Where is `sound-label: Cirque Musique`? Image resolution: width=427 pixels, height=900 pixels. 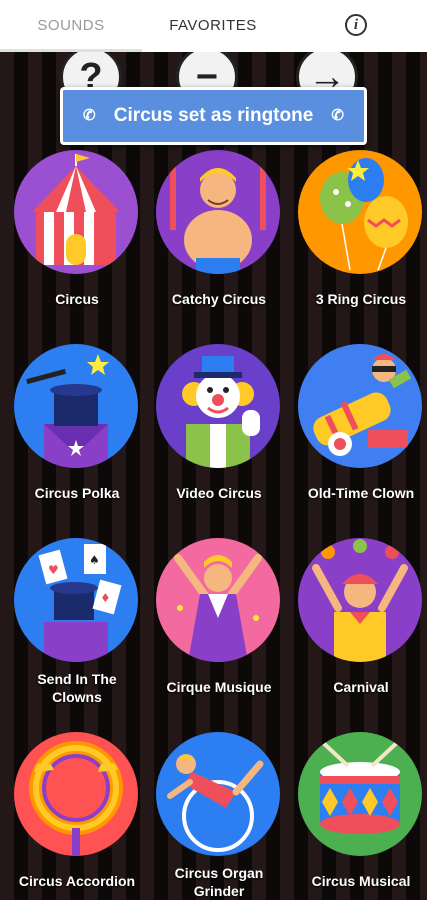
sound-label: Cirque Musique is located at coordinates (219, 687).